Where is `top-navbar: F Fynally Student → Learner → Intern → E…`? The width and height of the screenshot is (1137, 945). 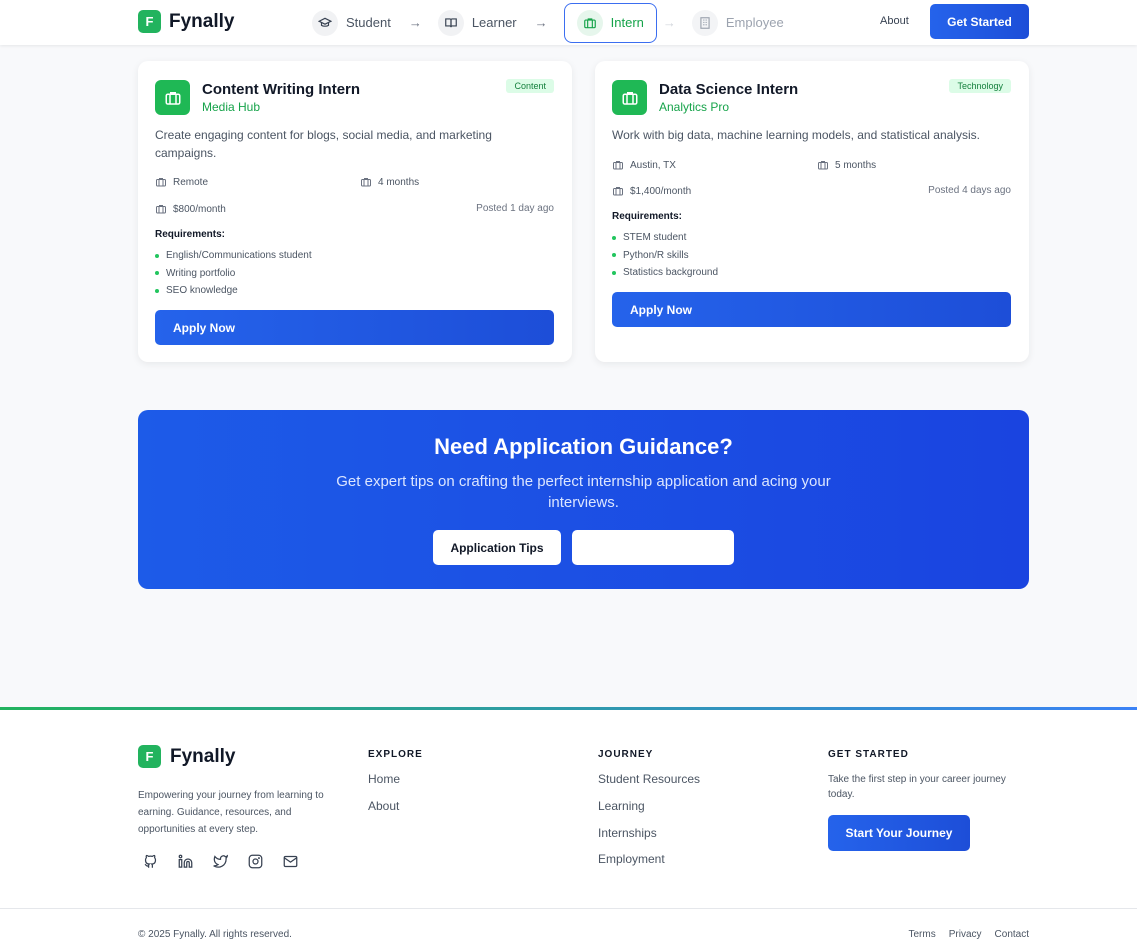 top-navbar: F Fynally Student → Learner → Intern → E… is located at coordinates (568, 22).